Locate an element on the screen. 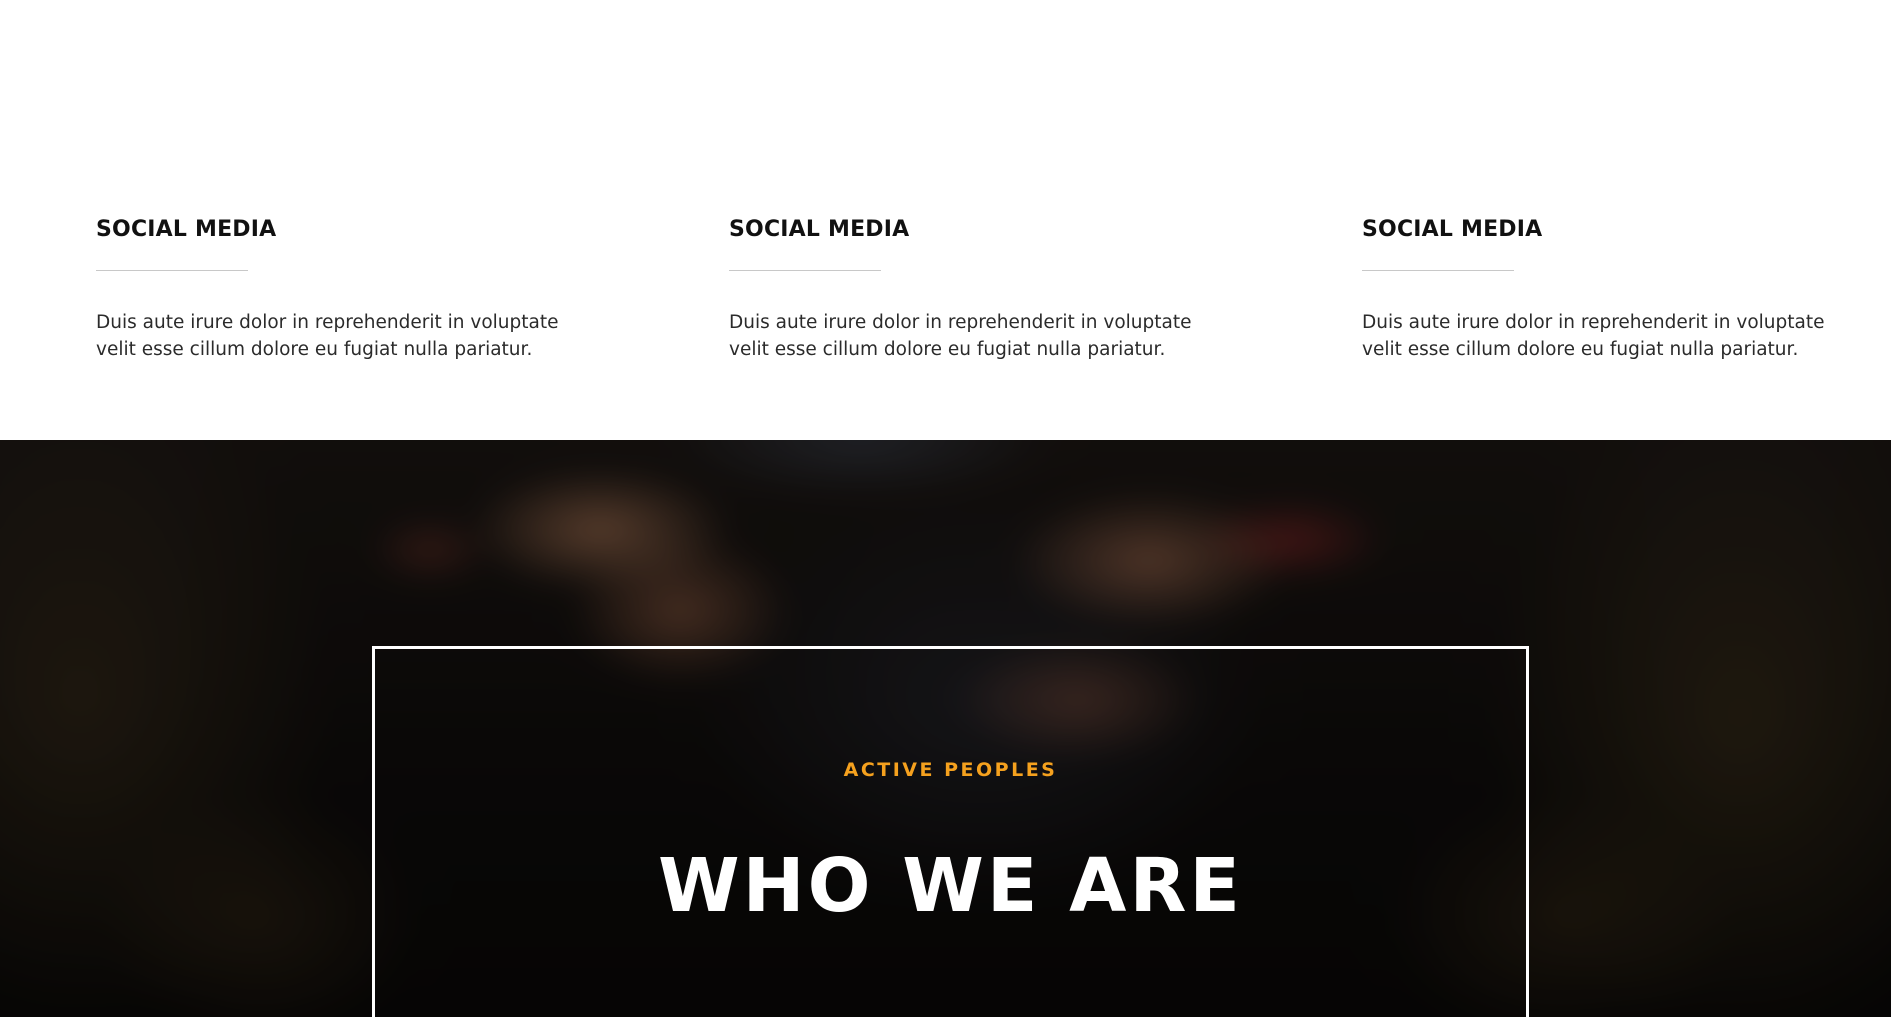 Image resolution: width=1891 pixels, height=1017 pixels. hero-heading: WHO WE ARE is located at coordinates (950, 886).